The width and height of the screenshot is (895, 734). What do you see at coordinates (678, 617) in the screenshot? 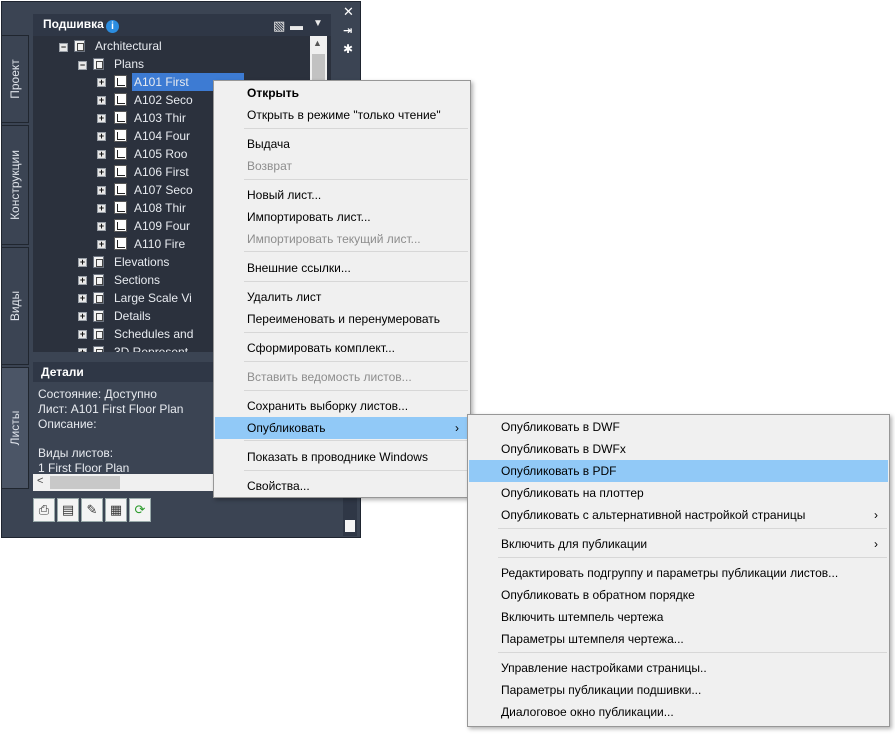
I see `menu-item: Включить штемпель чертежа` at bounding box center [678, 617].